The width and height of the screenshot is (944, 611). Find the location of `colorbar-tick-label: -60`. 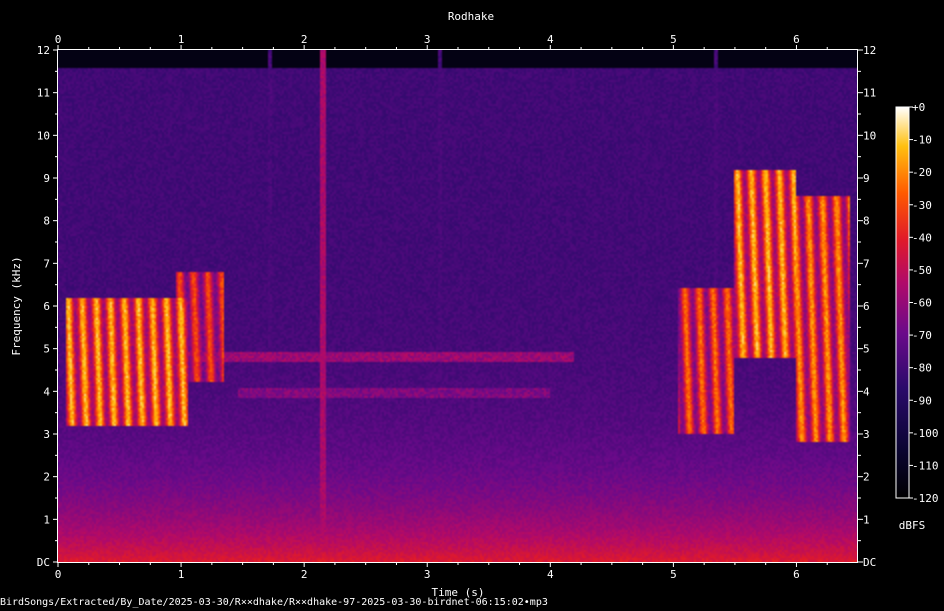

colorbar-tick-label: -60 is located at coordinates (922, 303).